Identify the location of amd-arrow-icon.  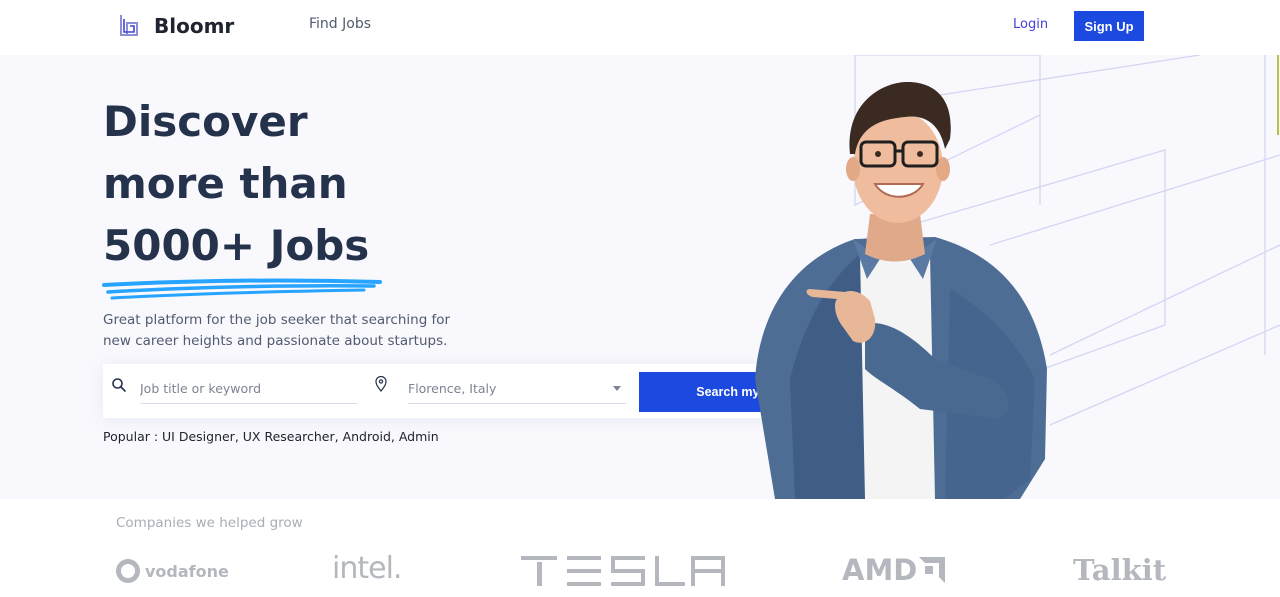
(932, 570).